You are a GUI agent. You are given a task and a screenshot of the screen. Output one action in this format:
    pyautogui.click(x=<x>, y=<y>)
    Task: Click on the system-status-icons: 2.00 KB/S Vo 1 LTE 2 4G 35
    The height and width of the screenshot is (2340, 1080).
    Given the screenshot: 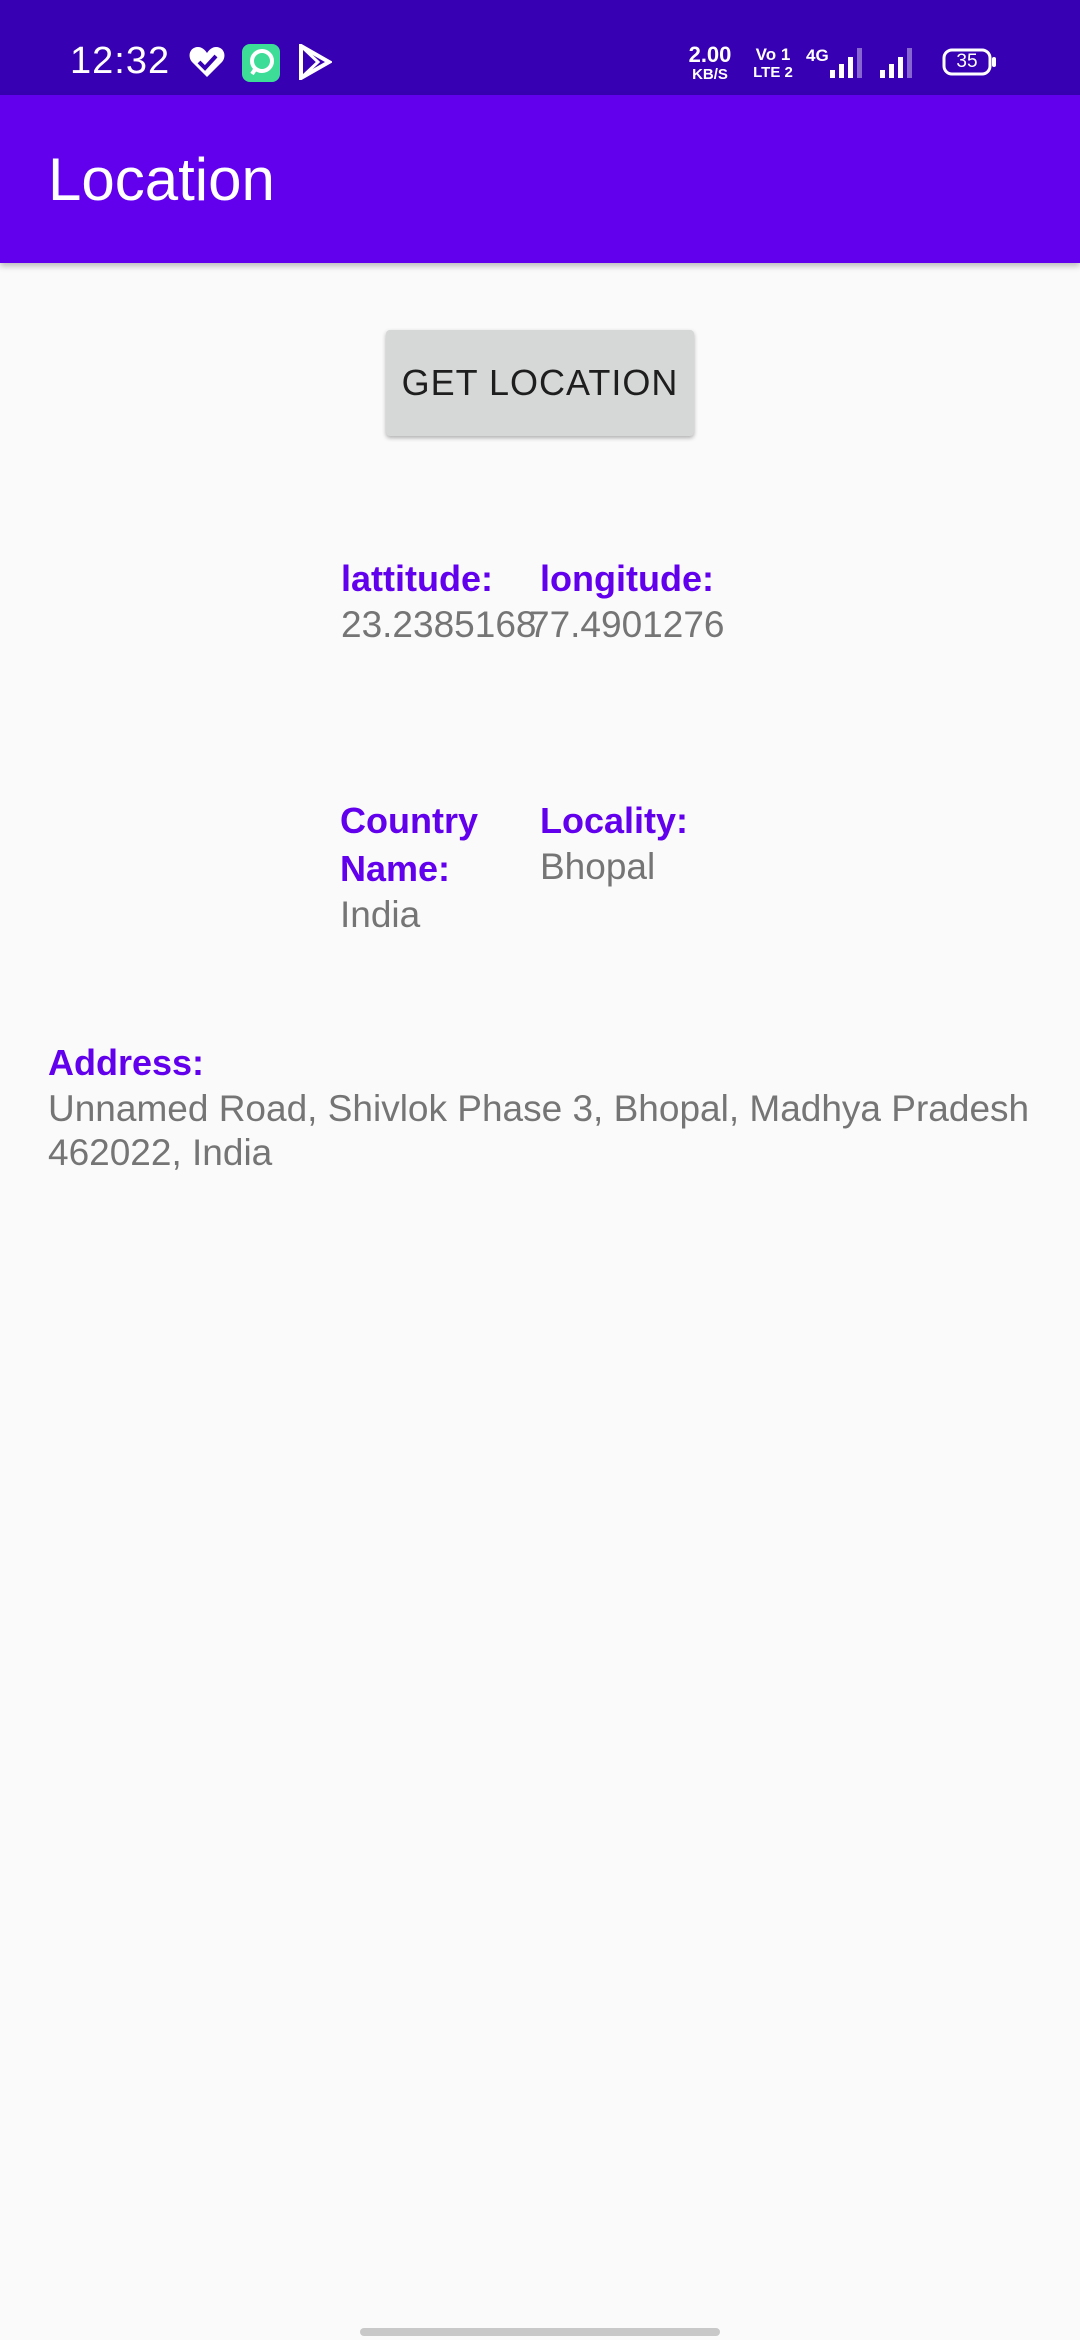 What is the action you would take?
    pyautogui.click(x=850, y=66)
    